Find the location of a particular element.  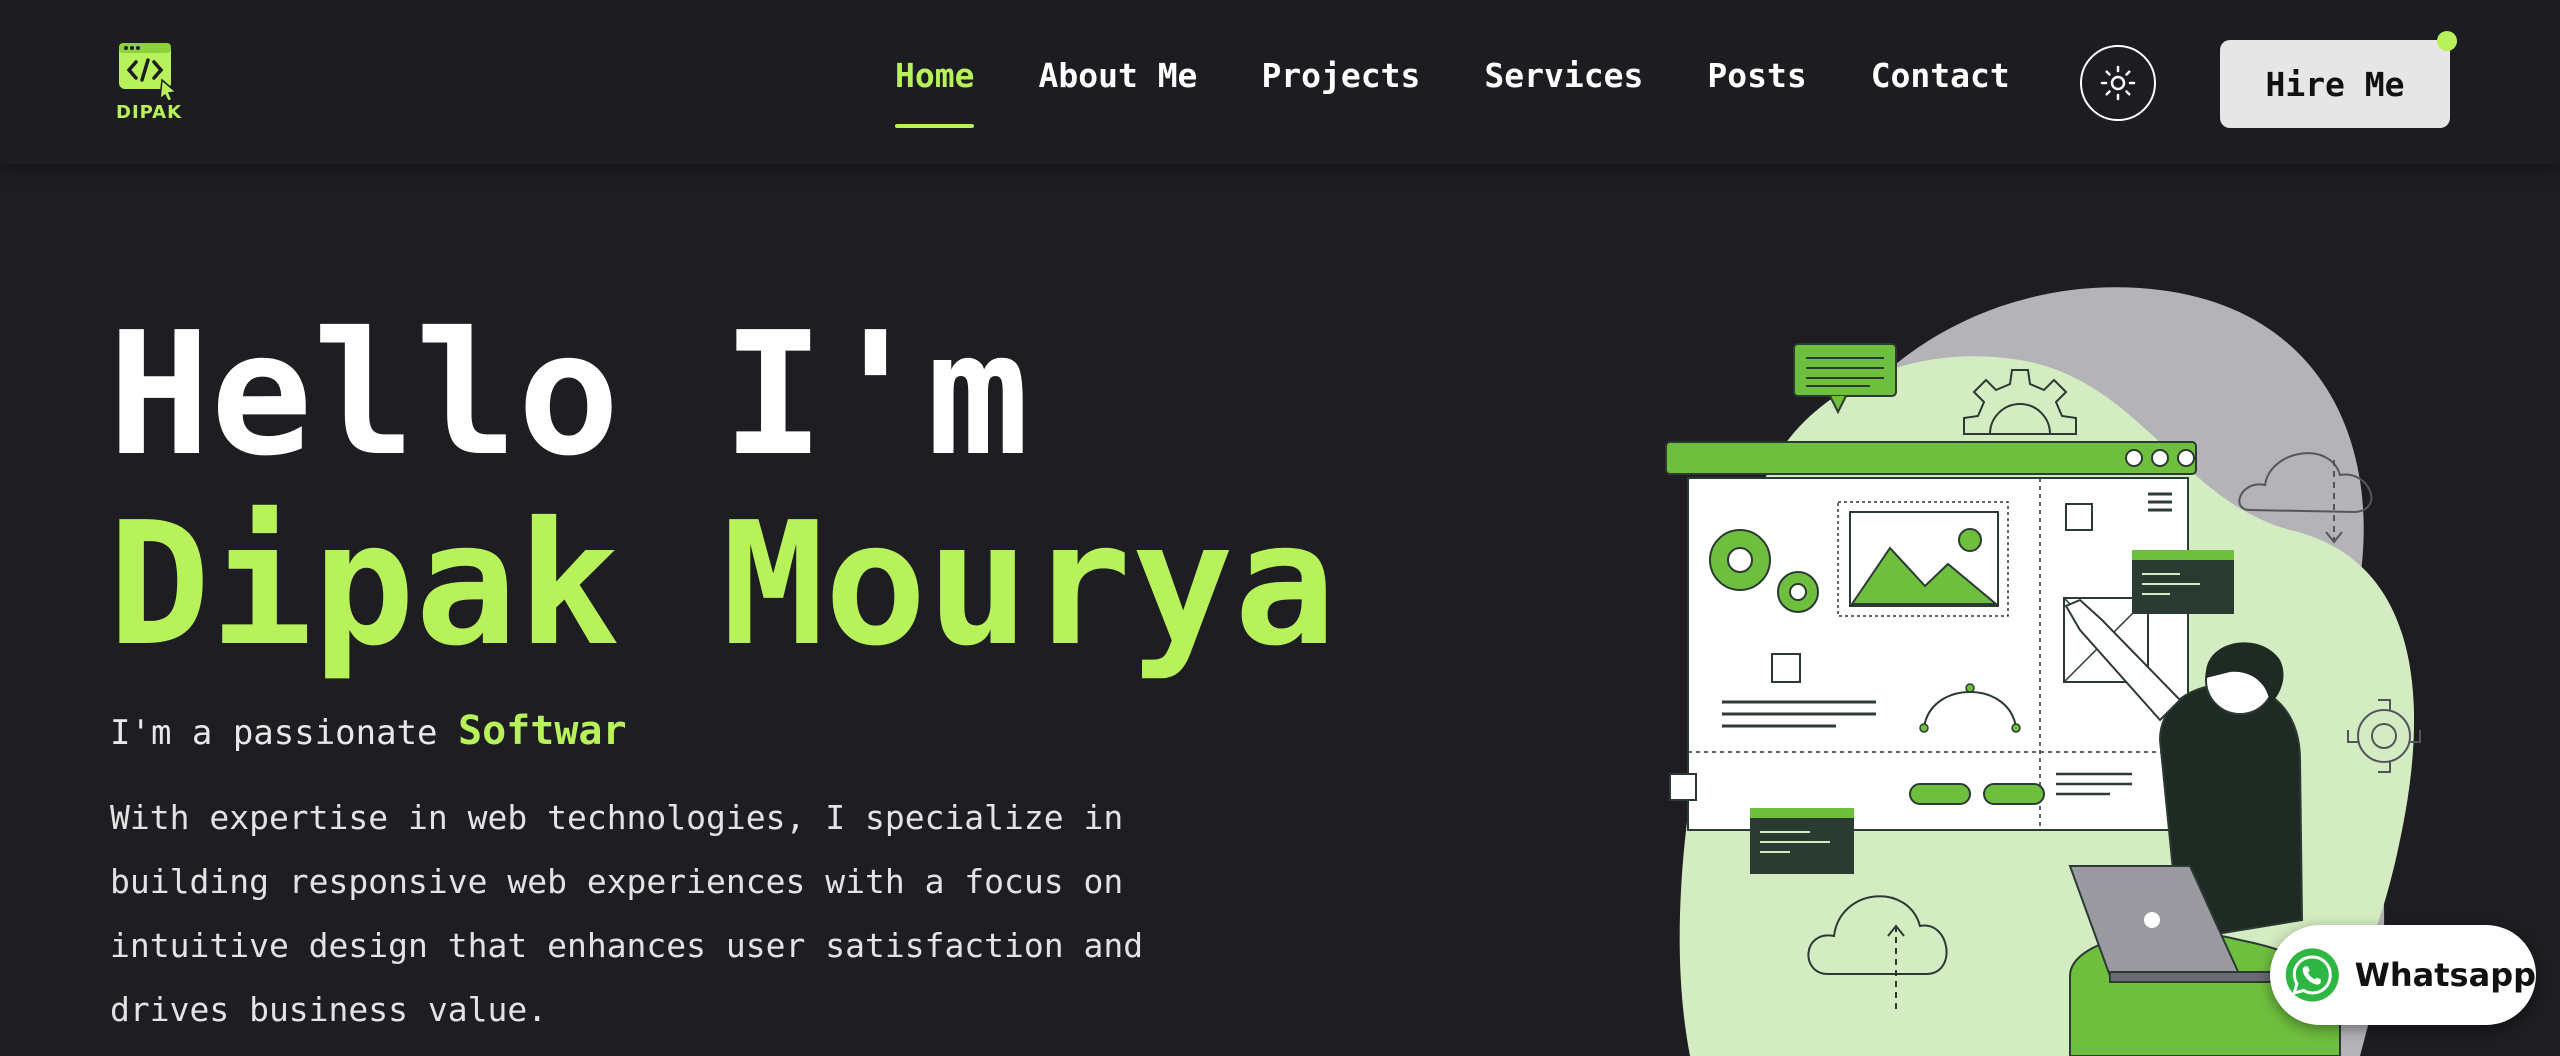

hire-me-button: Hire Me is located at coordinates (2335, 84).